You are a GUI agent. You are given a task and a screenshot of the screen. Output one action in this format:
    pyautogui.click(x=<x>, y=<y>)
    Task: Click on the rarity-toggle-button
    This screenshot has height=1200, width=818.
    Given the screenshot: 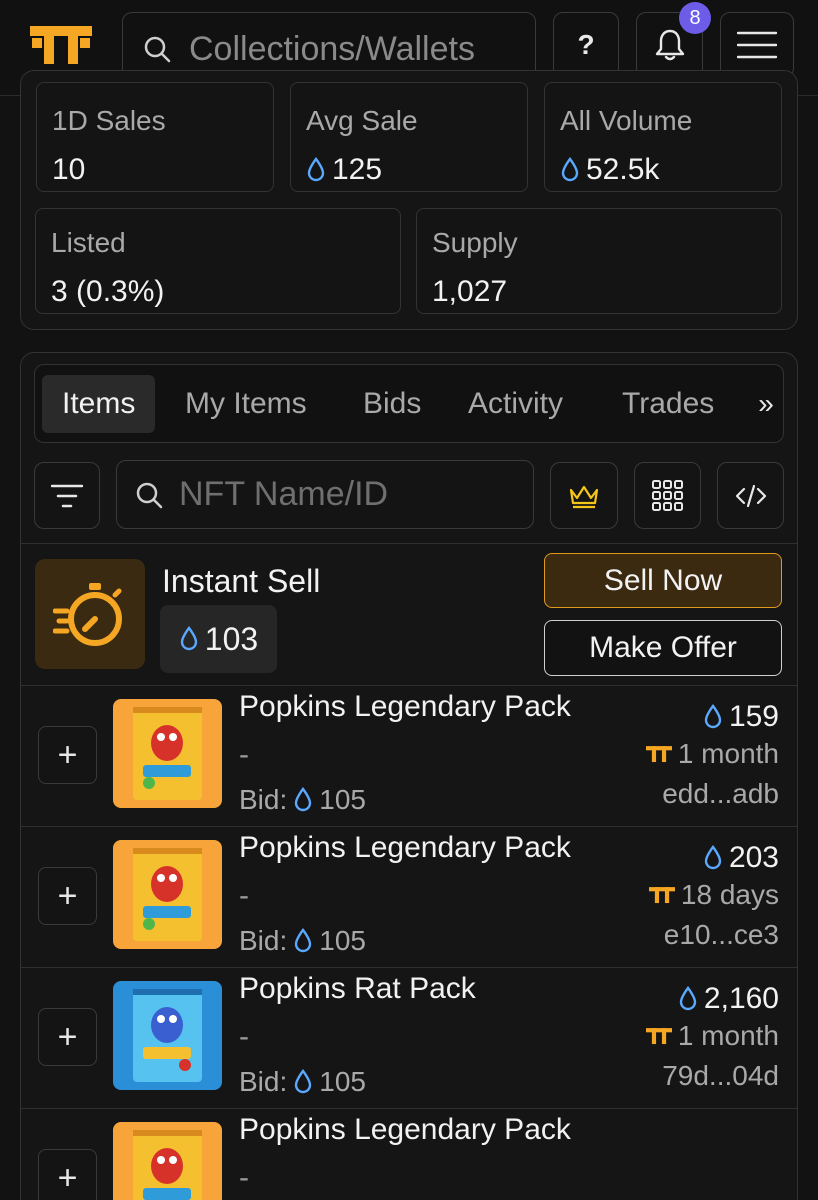 What is the action you would take?
    pyautogui.click(x=584, y=495)
    